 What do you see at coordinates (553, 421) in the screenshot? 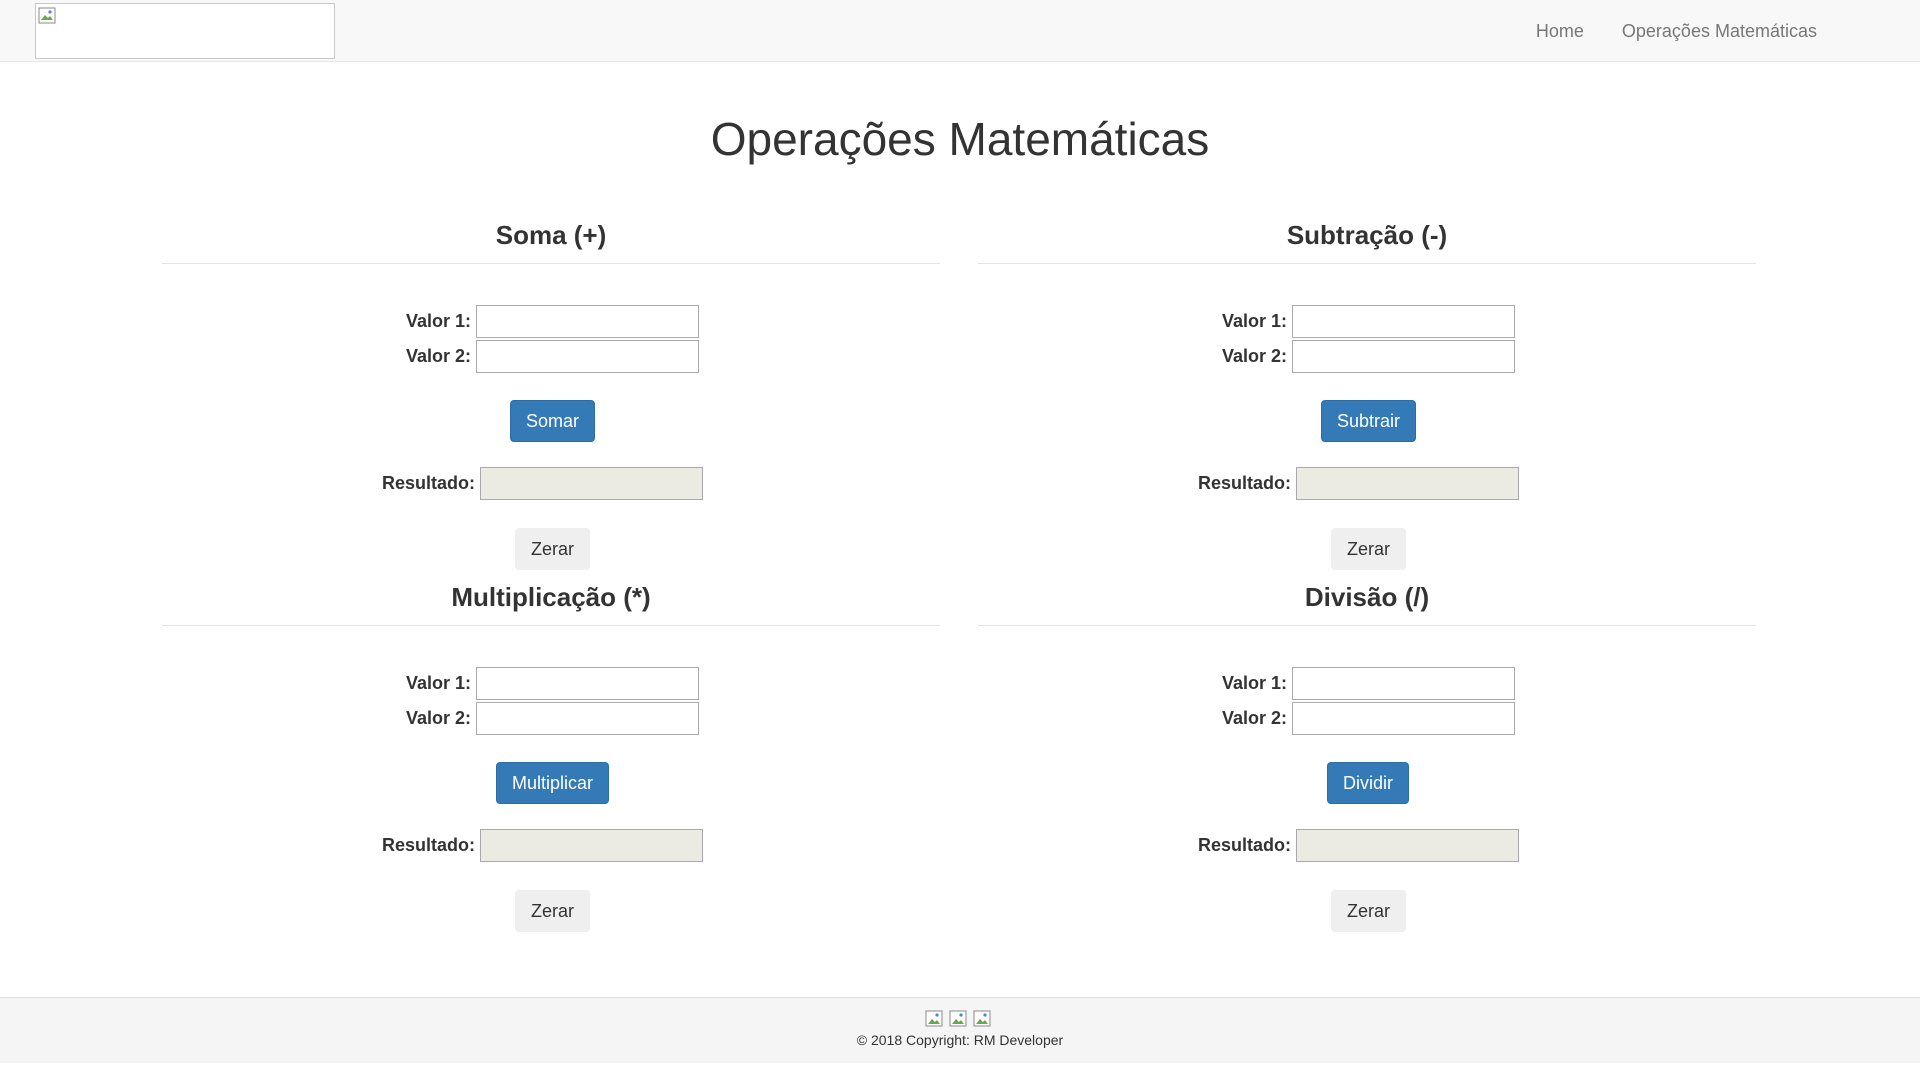
I see `sum-button: Somar` at bounding box center [553, 421].